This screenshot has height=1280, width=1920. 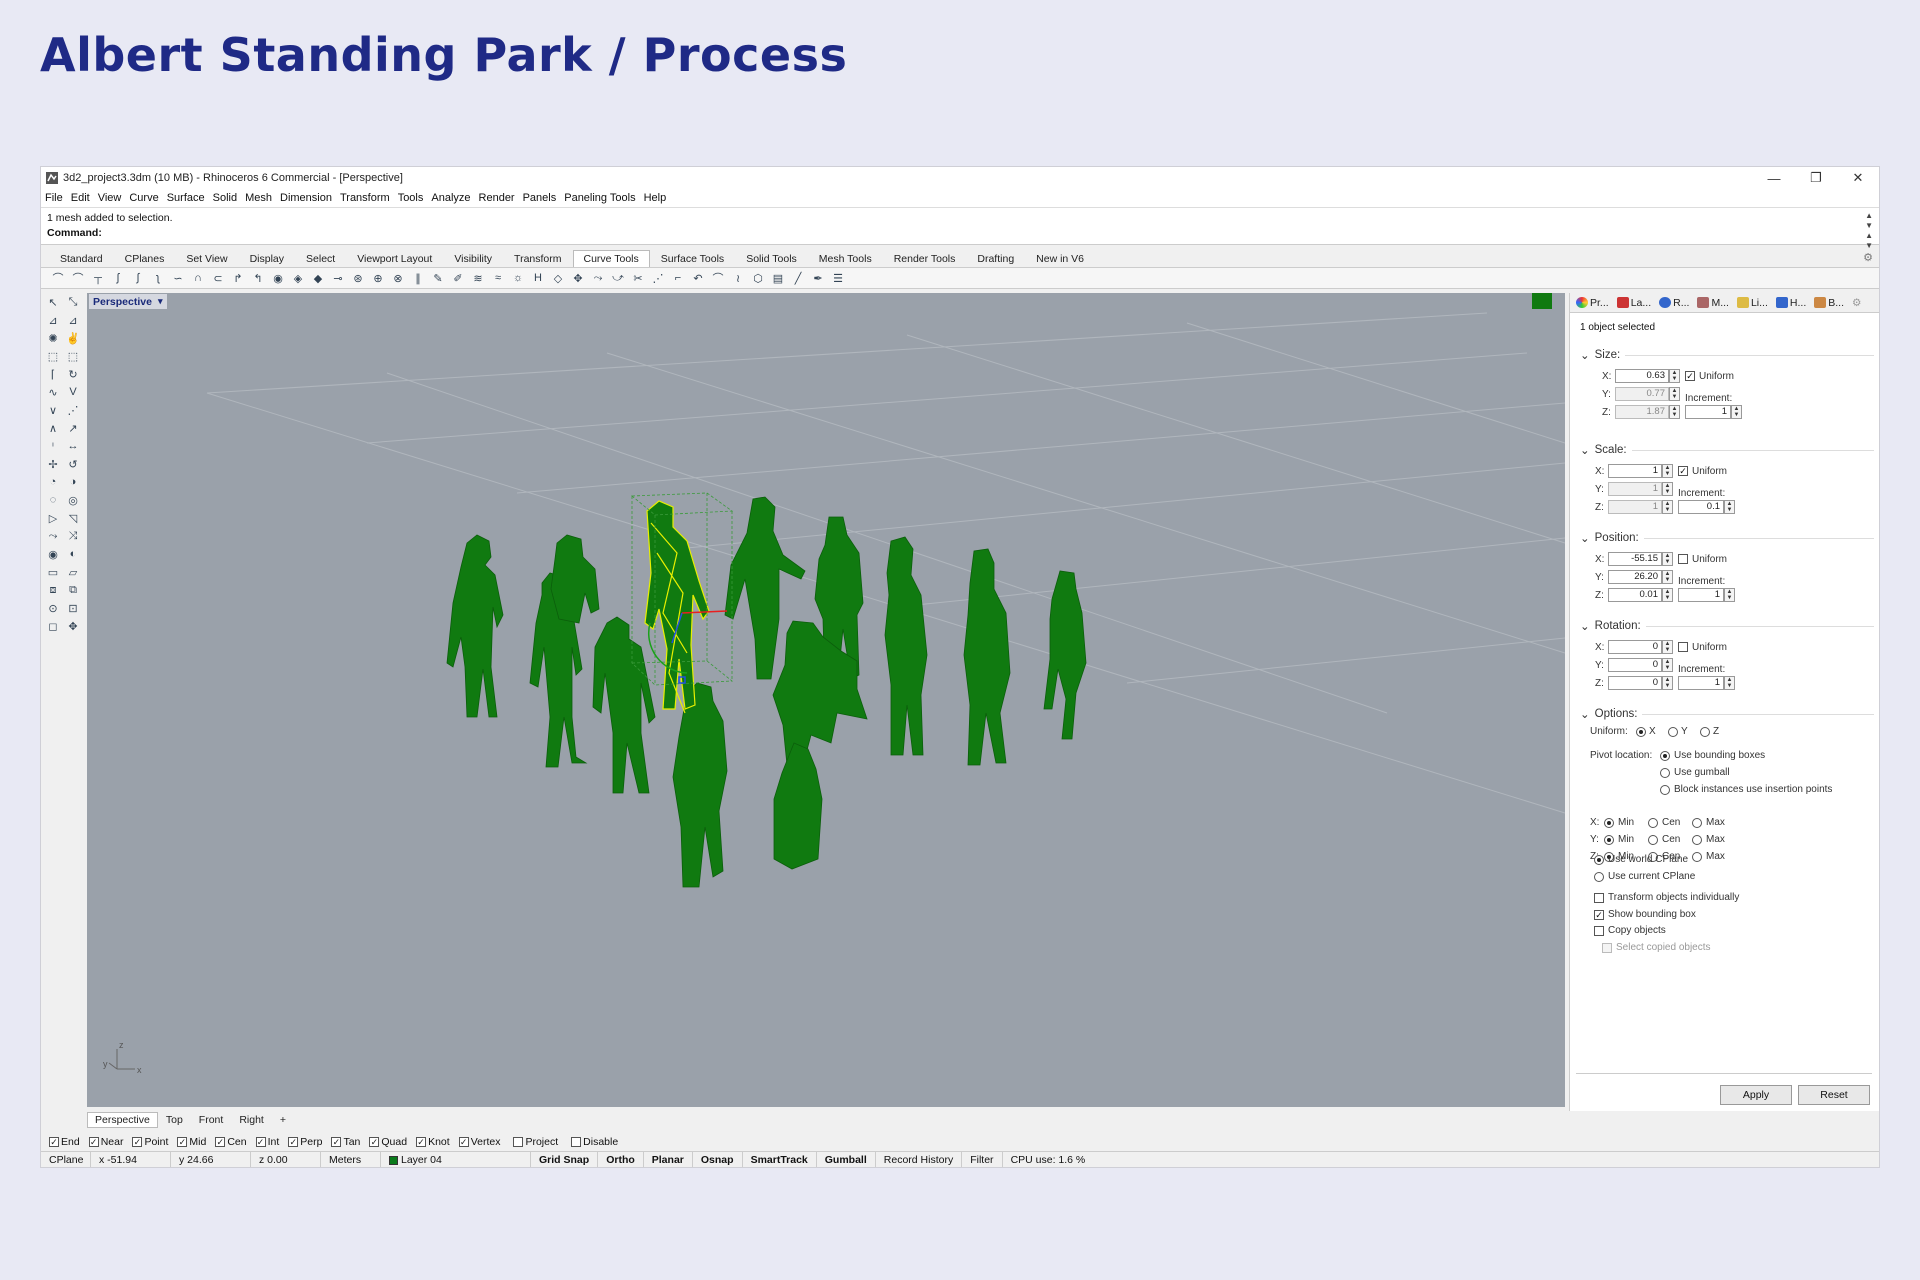 What do you see at coordinates (305, 1142) in the screenshot?
I see `osnap-perp: ✓ Perp` at bounding box center [305, 1142].